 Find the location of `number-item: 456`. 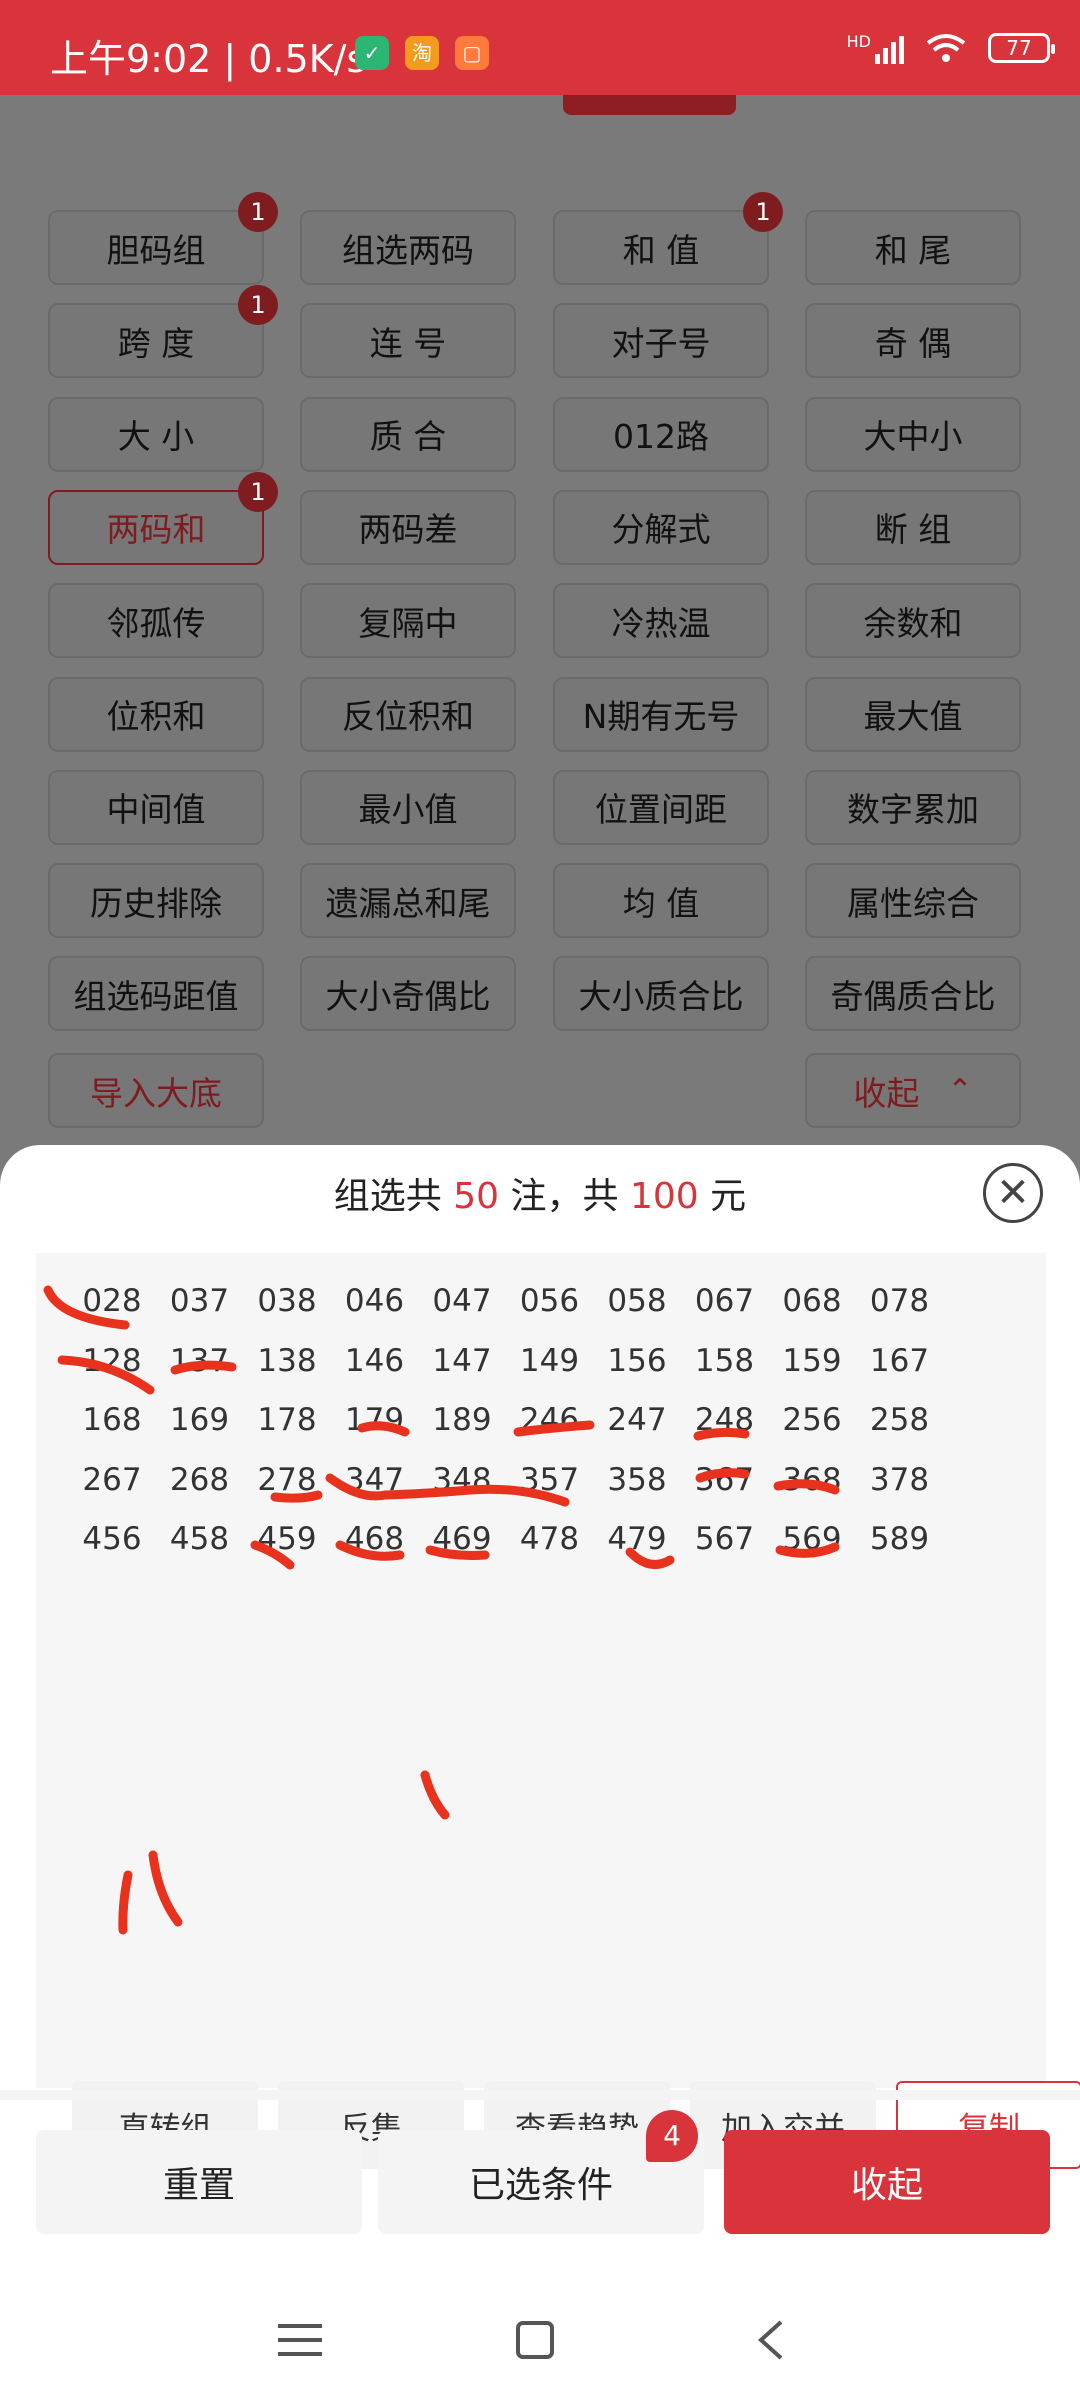

number-item: 456 is located at coordinates (112, 1539).